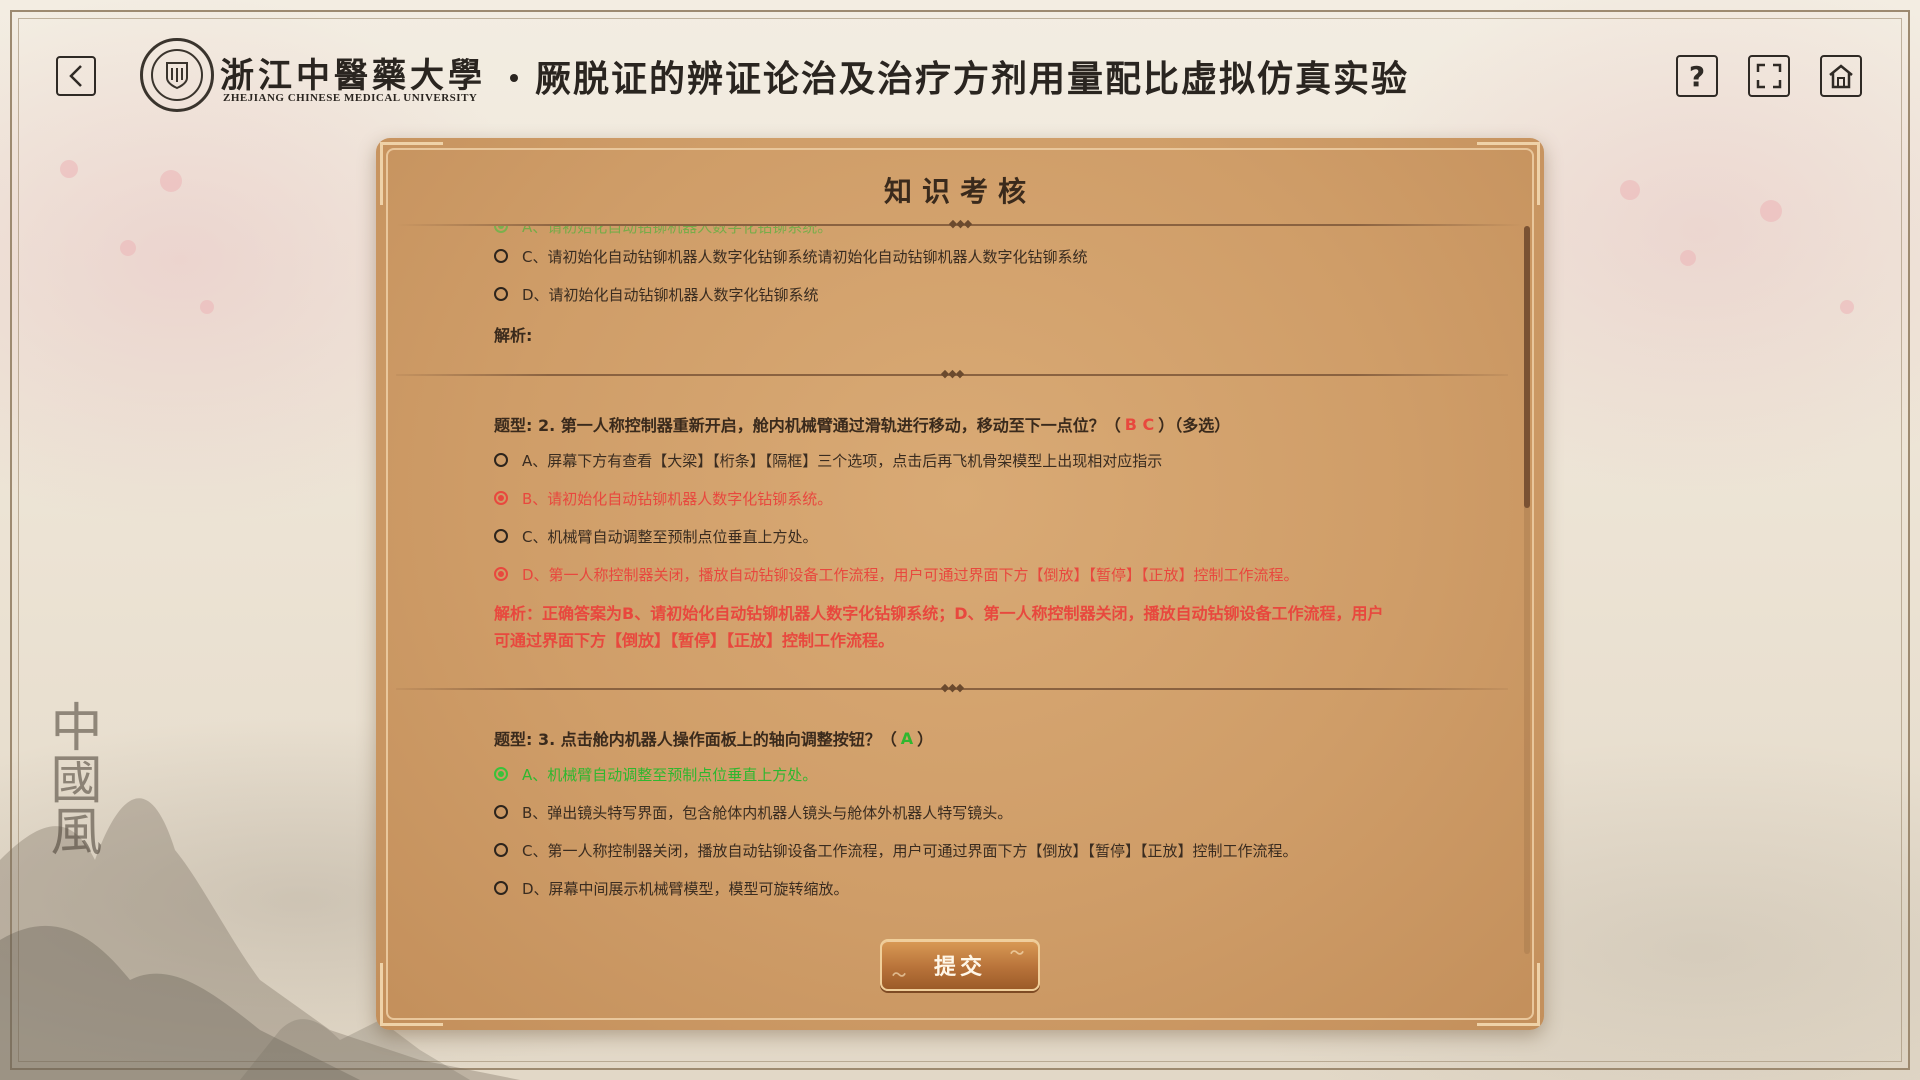 The image size is (1920, 1080). I want to click on option-text: D、屏幕中间展示机械臂模型，模型可旋转缩放。, so click(685, 888).